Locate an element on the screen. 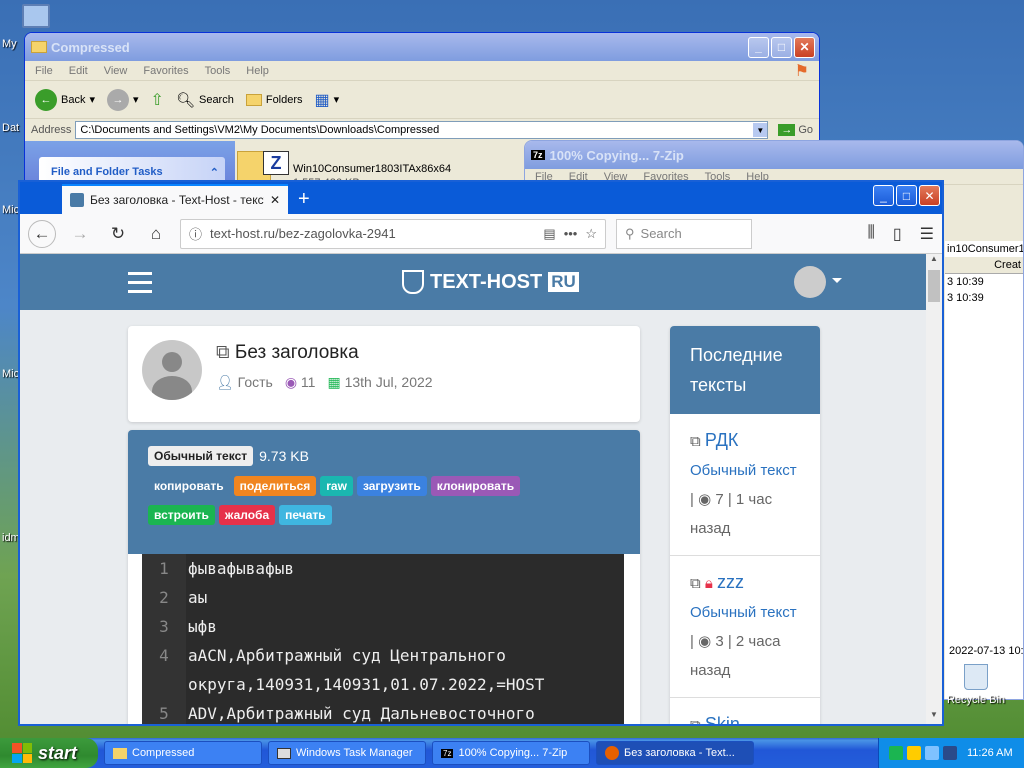 The height and width of the screenshot is (768, 1024). volume-icon is located at coordinates (950, 753).